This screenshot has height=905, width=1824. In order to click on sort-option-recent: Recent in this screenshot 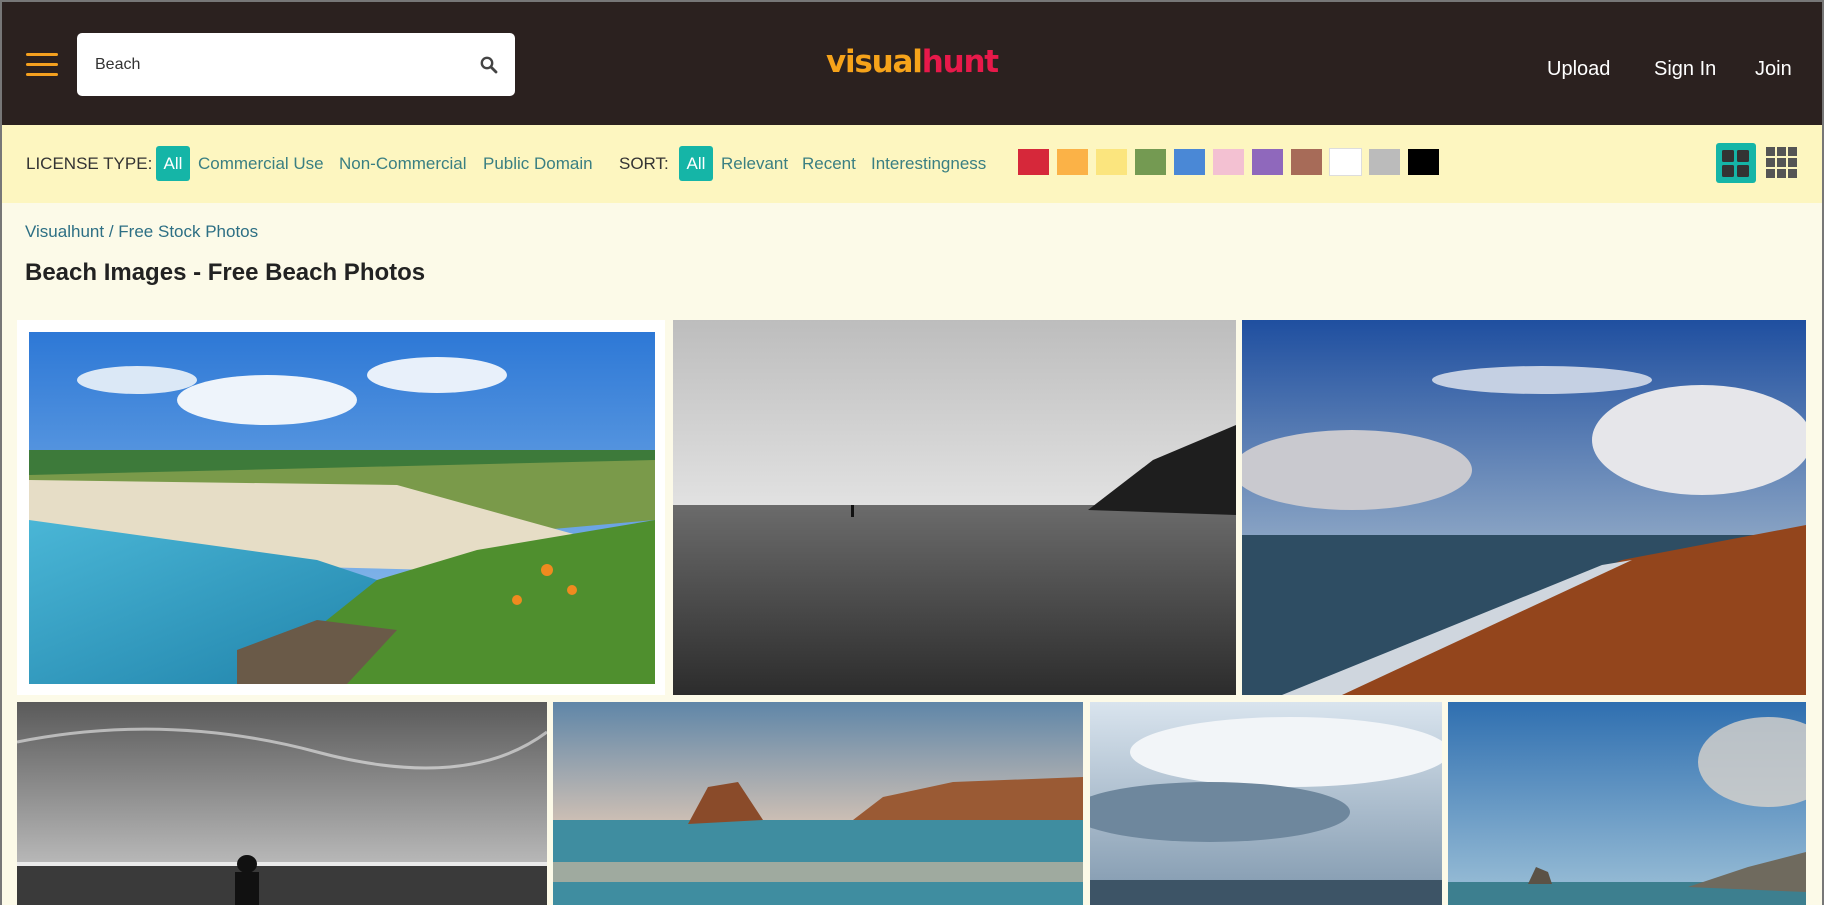, I will do `click(829, 164)`.